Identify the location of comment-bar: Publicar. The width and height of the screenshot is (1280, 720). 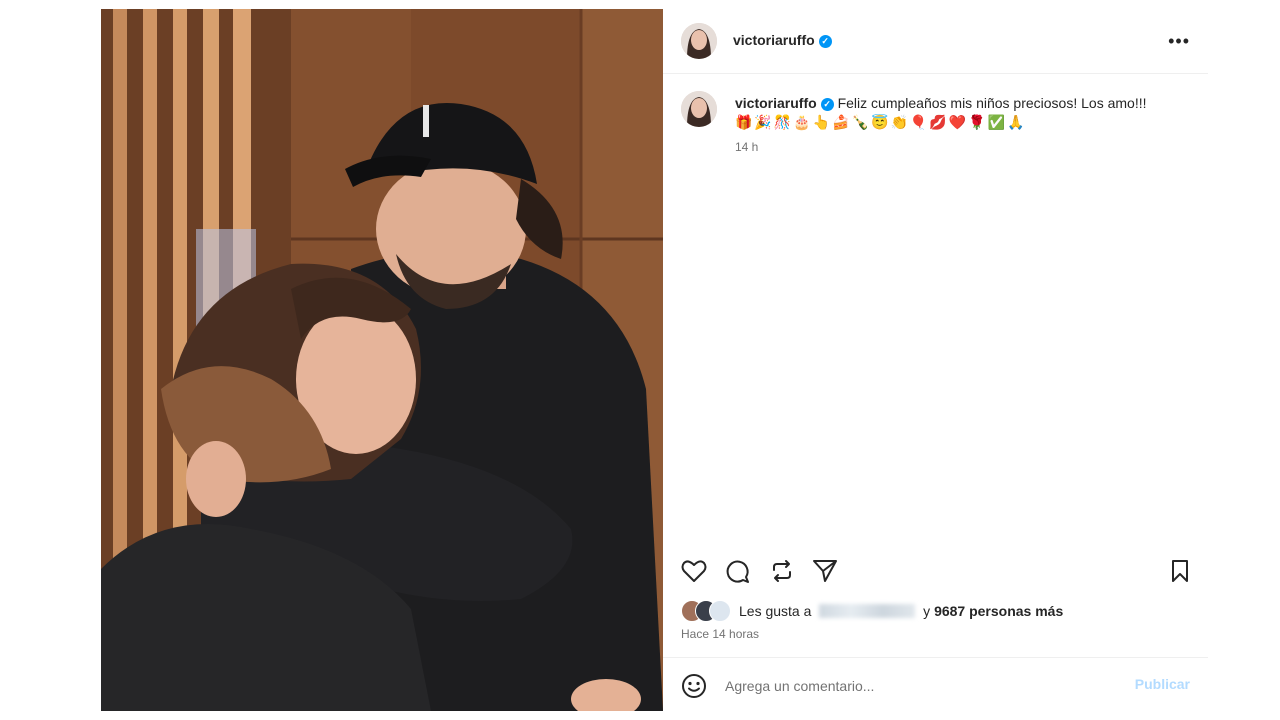
(935, 684).